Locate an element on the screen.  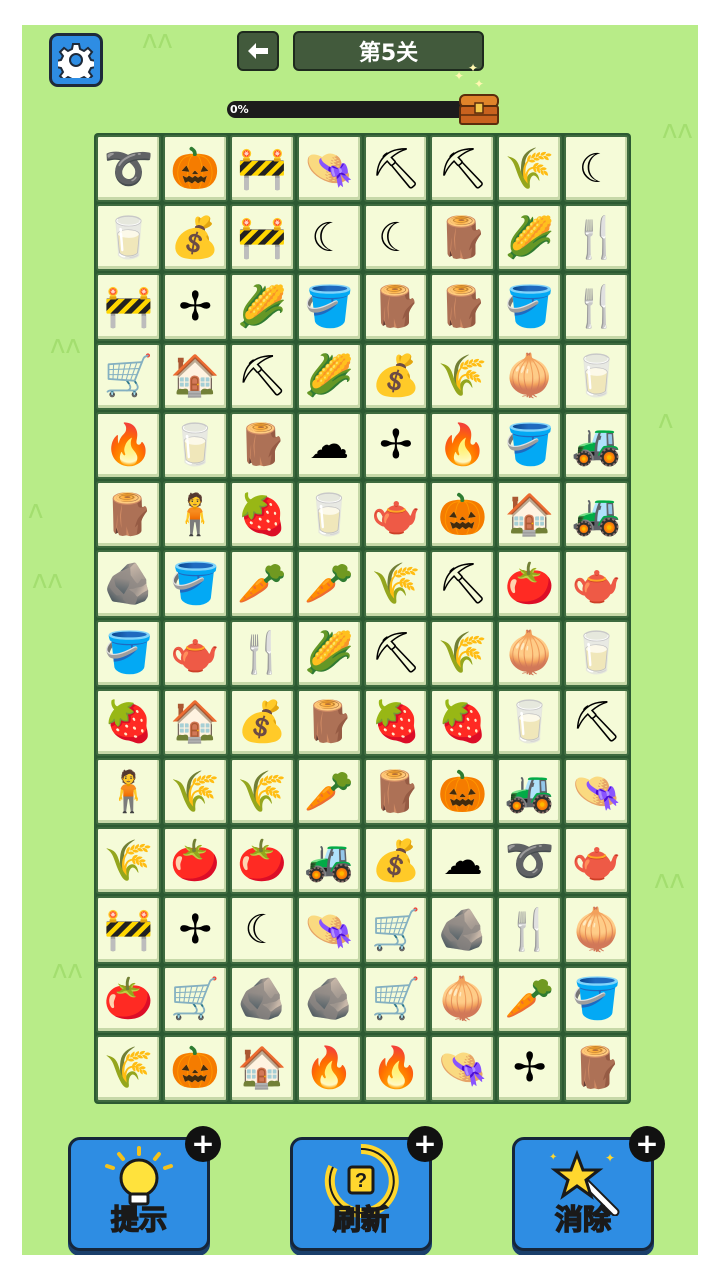
back-button is located at coordinates (258, 51).